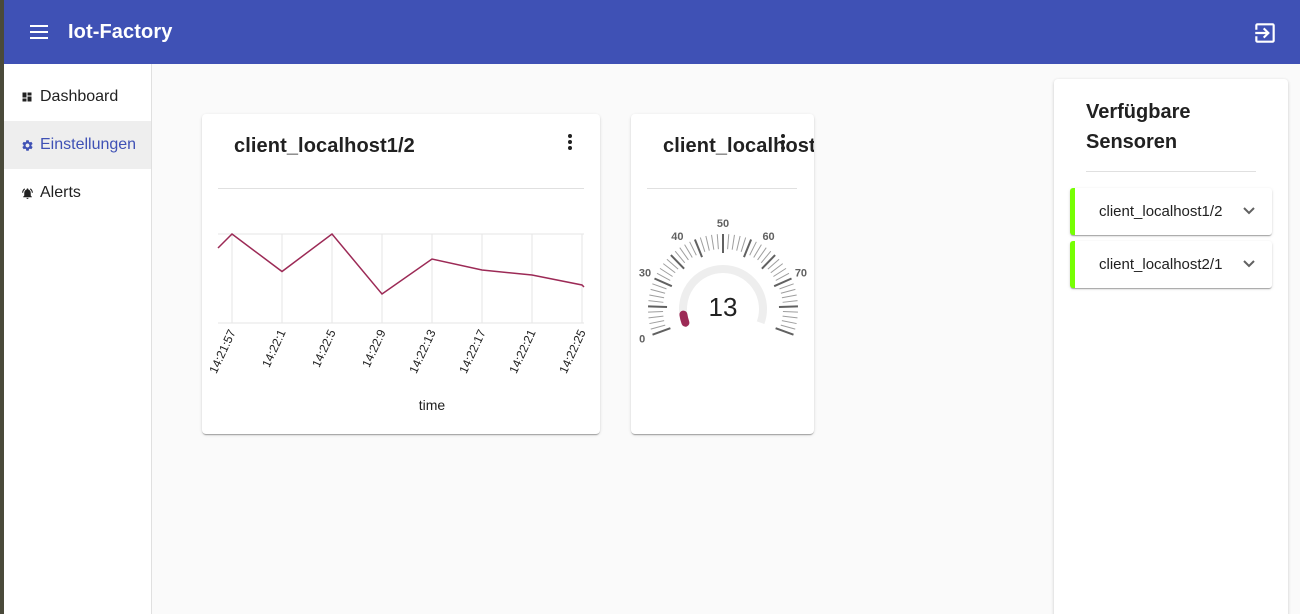  I want to click on gauge-value: 13, so click(723, 307).